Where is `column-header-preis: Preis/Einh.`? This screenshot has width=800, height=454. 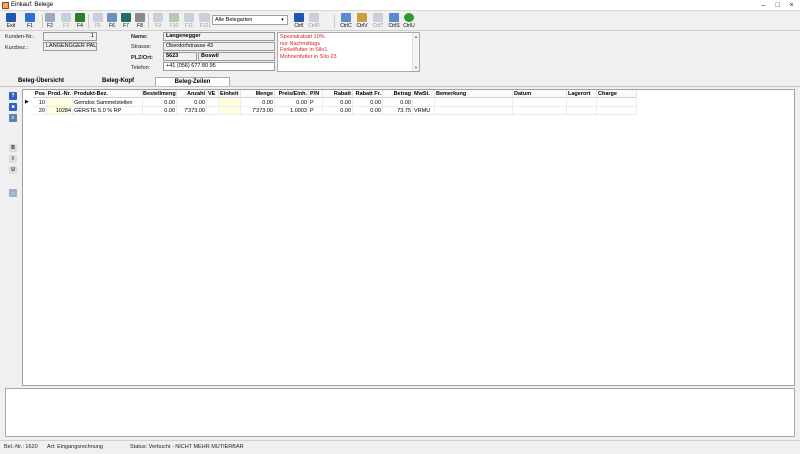
column-header-preis: Preis/Einh. is located at coordinates (292, 94).